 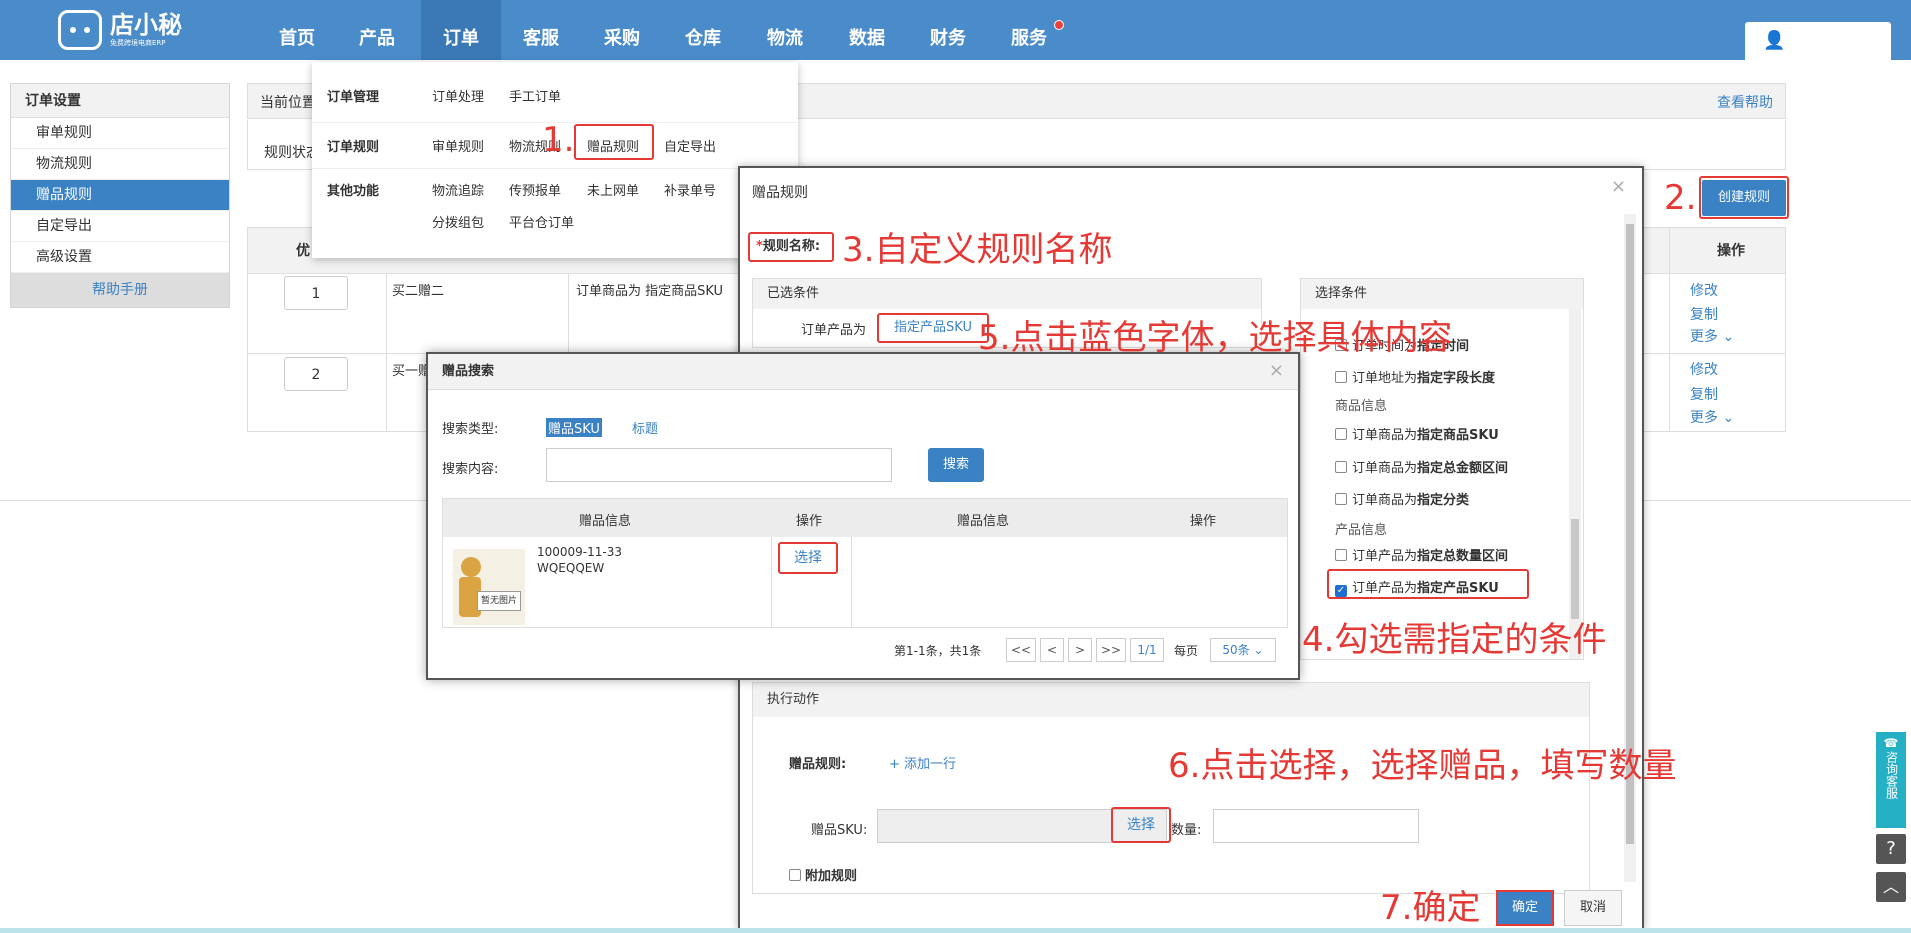 What do you see at coordinates (1186, 830) in the screenshot?
I see `quantity-label: 数量:` at bounding box center [1186, 830].